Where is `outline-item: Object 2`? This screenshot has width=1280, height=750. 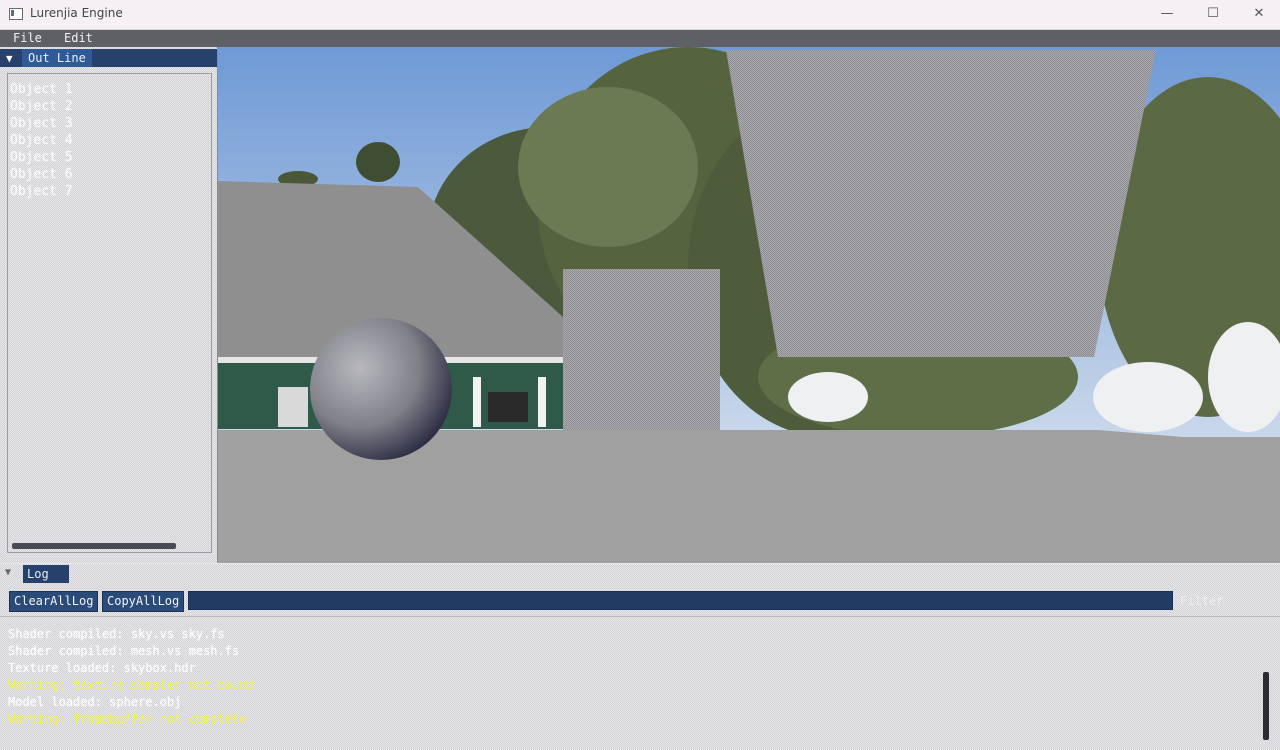
outline-item: Object 2 is located at coordinates (108, 106).